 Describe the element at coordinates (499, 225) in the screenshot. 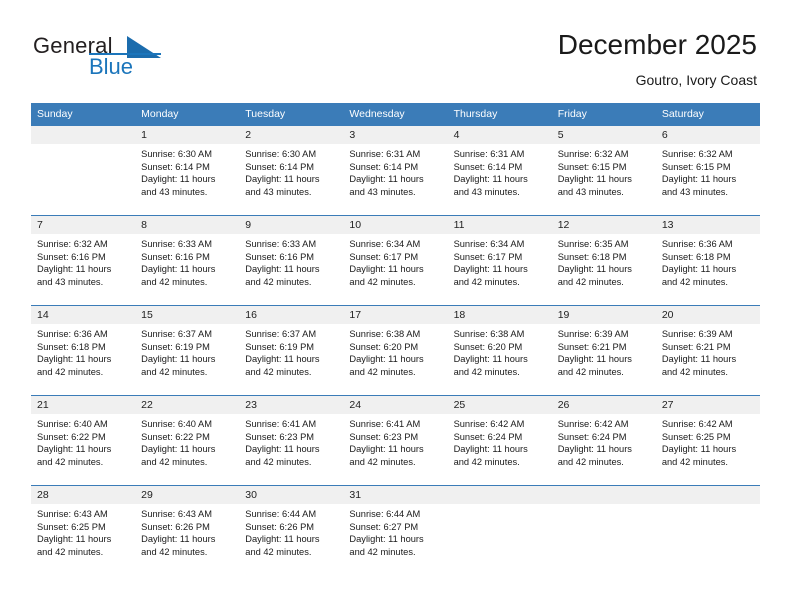

I see `day-number: 11` at that location.